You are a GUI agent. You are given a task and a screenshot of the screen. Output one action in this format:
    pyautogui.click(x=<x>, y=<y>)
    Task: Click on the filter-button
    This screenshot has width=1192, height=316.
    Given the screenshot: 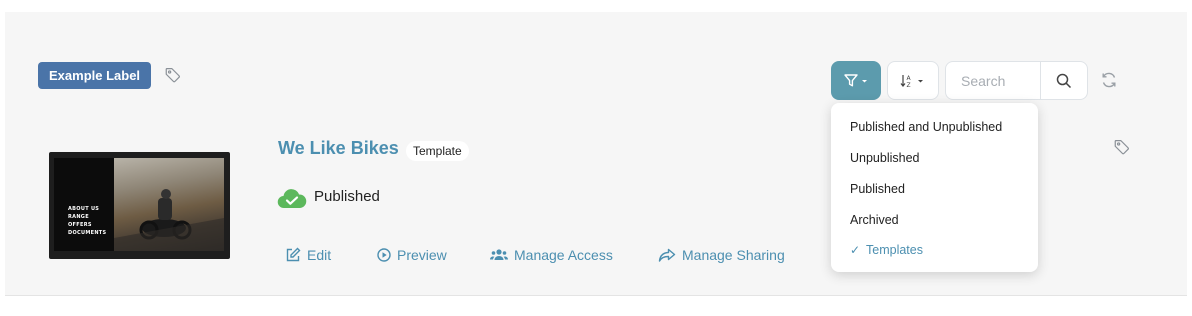 What is the action you would take?
    pyautogui.click(x=856, y=80)
    